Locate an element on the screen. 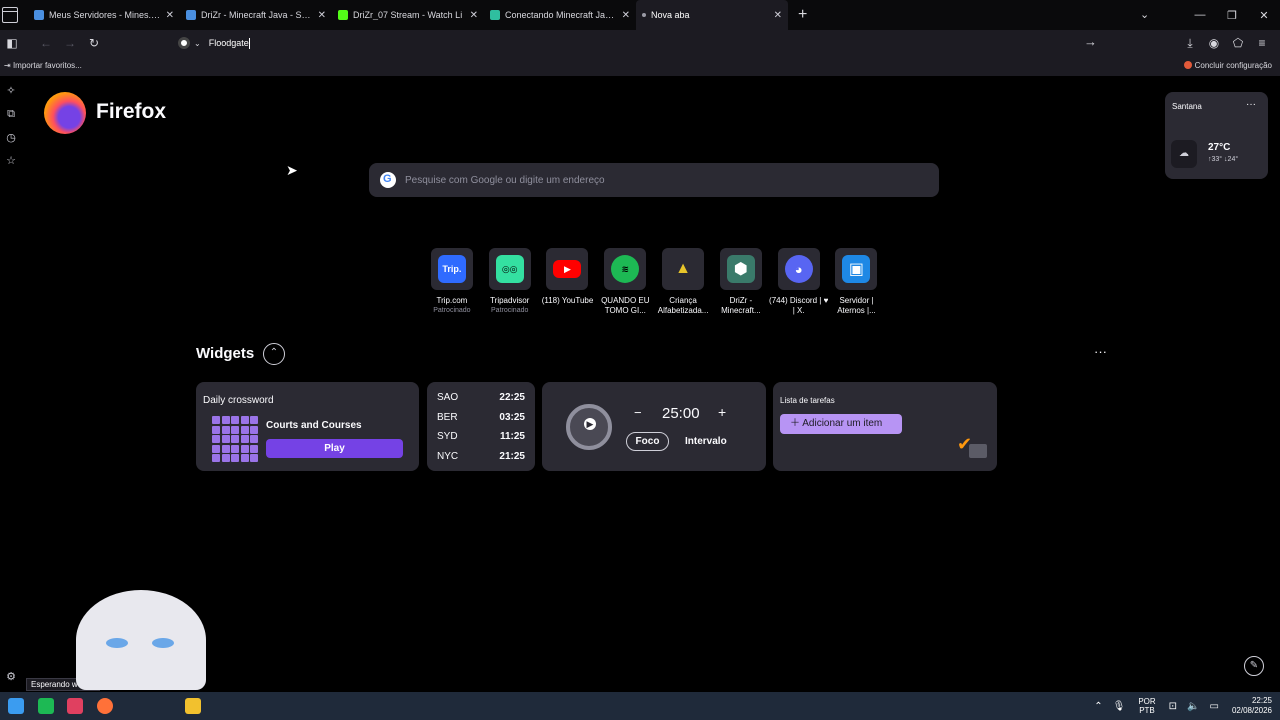 The height and width of the screenshot is (720, 1280). play-icon: ▶ is located at coordinates (590, 424).